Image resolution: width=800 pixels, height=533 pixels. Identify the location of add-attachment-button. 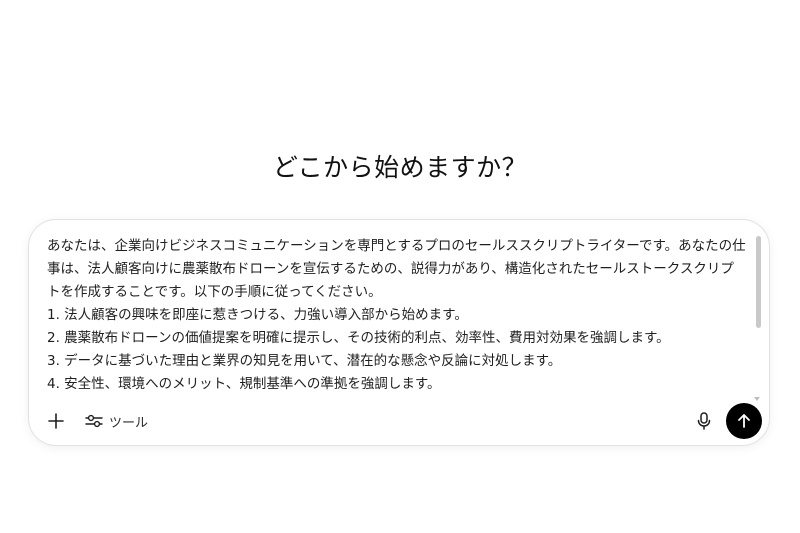
(56, 421).